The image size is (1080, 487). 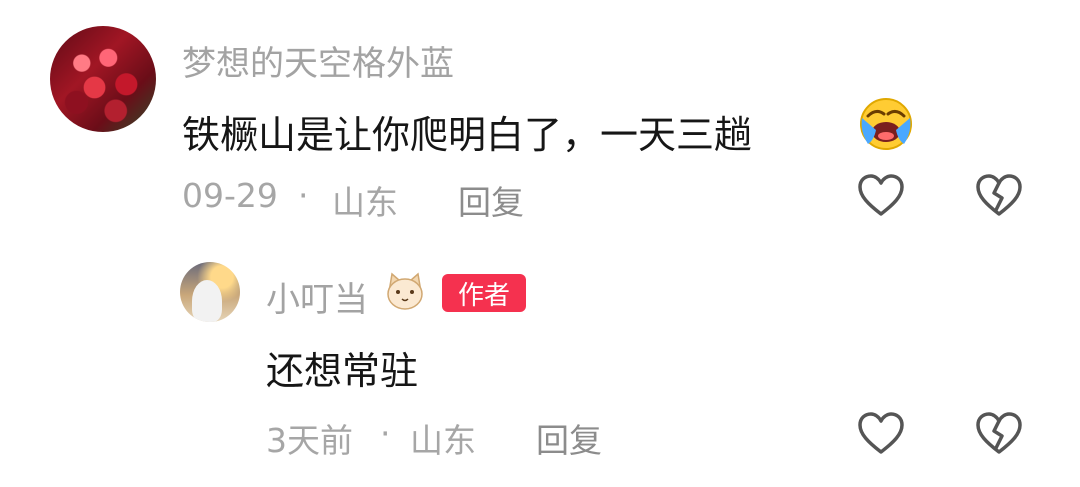 What do you see at coordinates (342, 371) in the screenshot?
I see `reply-text: 还想常驻` at bounding box center [342, 371].